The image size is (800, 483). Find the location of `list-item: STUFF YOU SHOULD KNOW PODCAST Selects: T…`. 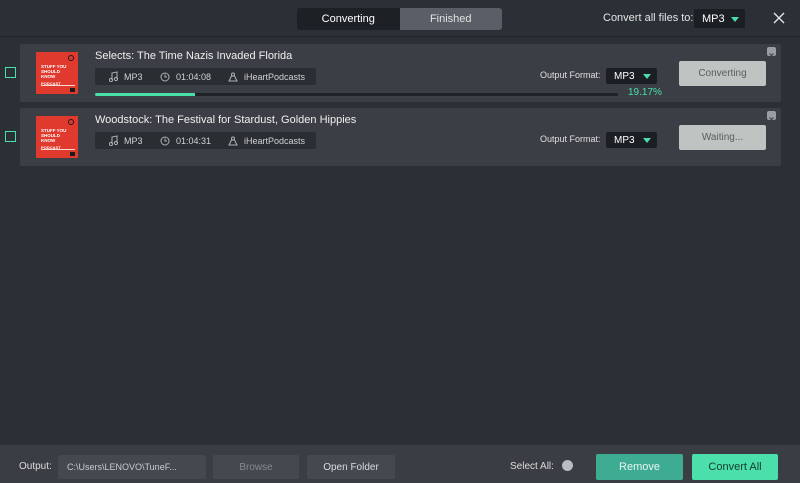

list-item: STUFF YOU SHOULD KNOW PODCAST Selects: T… is located at coordinates (400, 73).